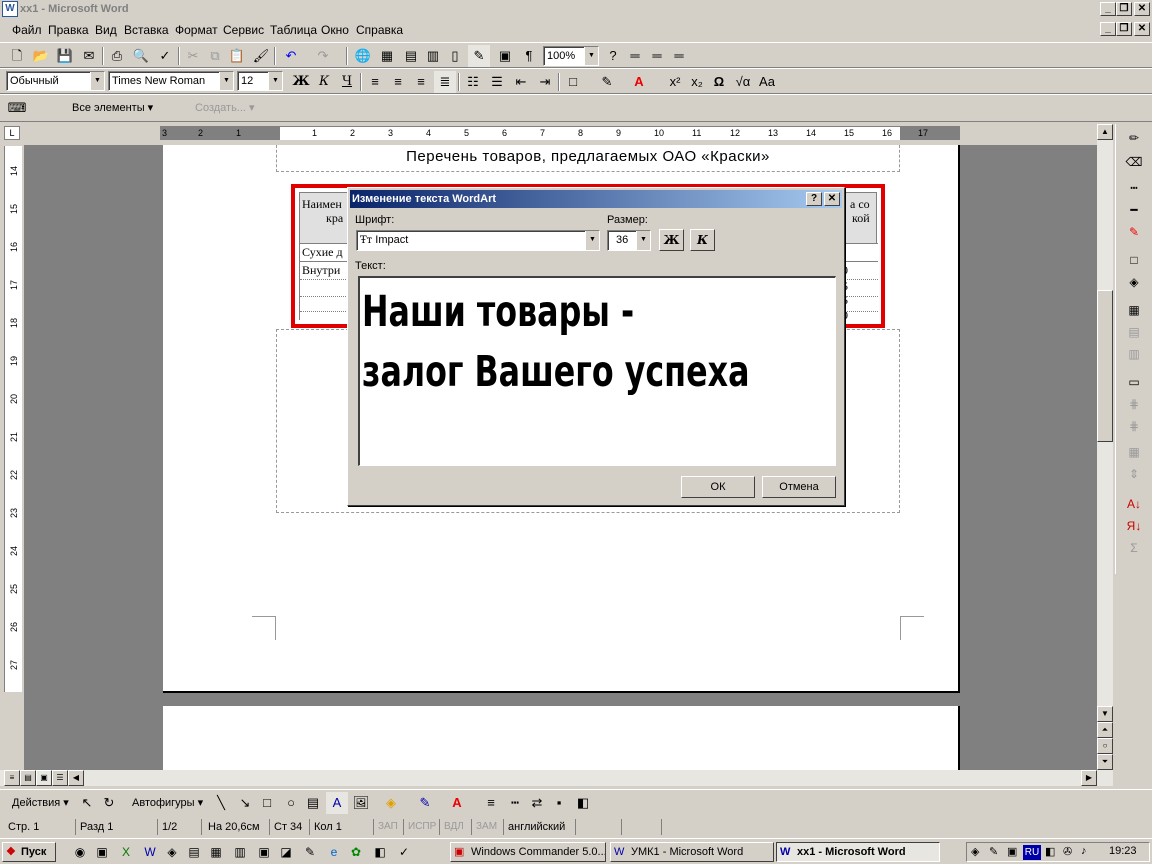 This screenshot has width=1152, height=864. What do you see at coordinates (1124, 9) in the screenshot?
I see `restore-button: ❐` at bounding box center [1124, 9].